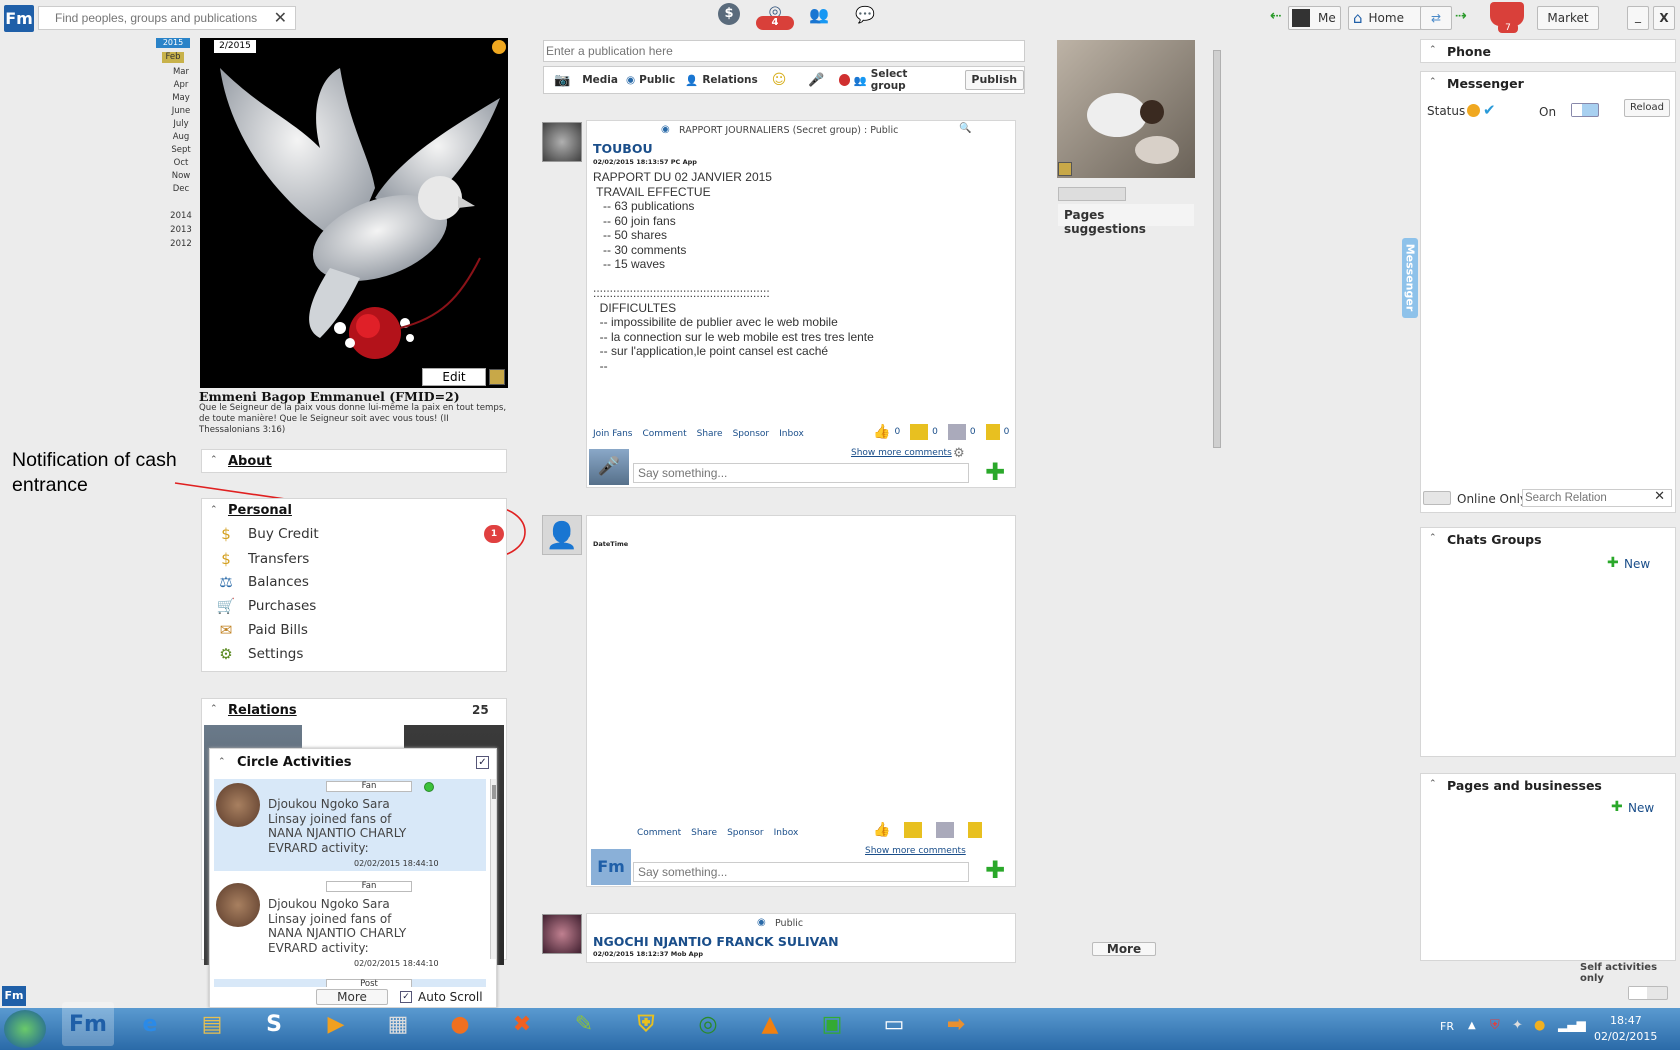 Image resolution: width=1680 pixels, height=1050 pixels. What do you see at coordinates (1648, 993) in the screenshot?
I see `self-activities-toggle` at bounding box center [1648, 993].